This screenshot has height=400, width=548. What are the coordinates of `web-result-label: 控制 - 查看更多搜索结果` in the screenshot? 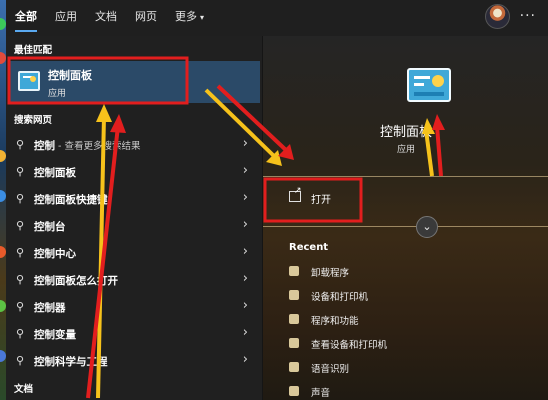 It's located at (87, 146).